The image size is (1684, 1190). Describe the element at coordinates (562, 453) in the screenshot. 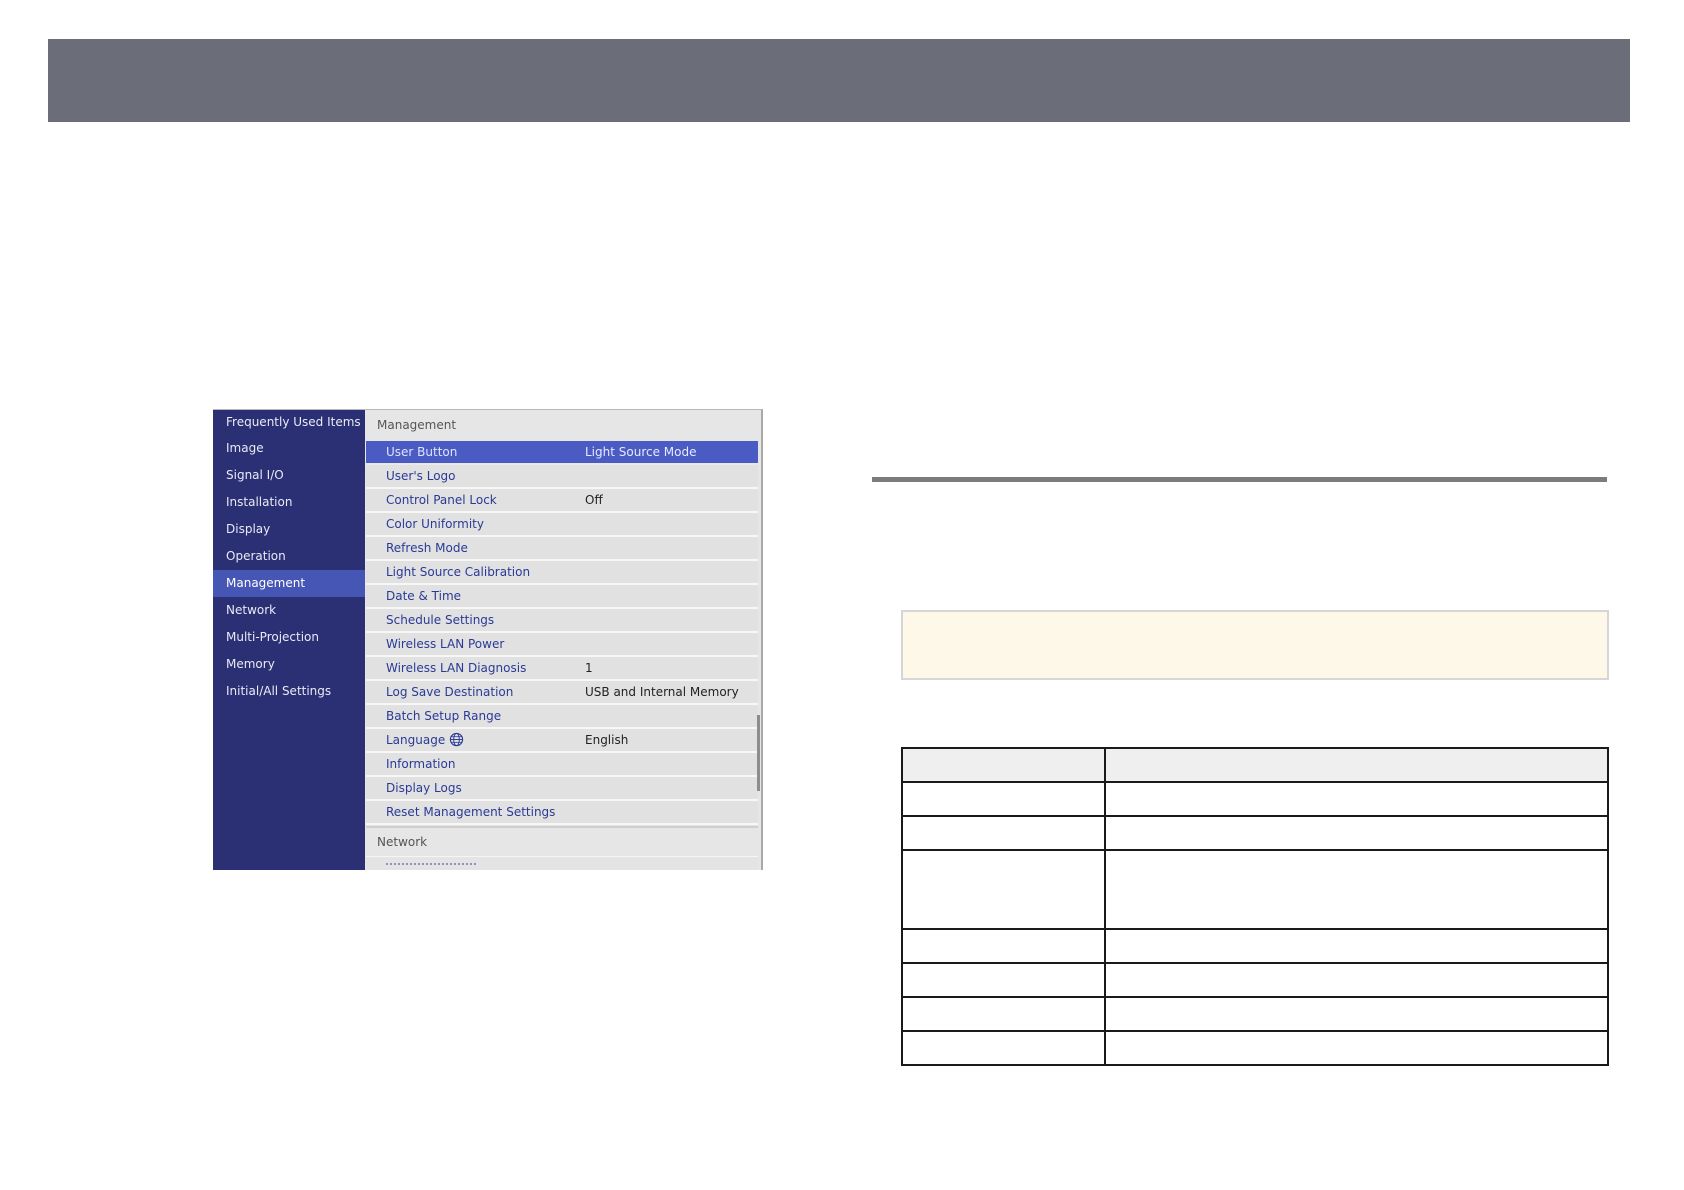

I see `menu-row-user-button: User Button Light Source Mode` at that location.